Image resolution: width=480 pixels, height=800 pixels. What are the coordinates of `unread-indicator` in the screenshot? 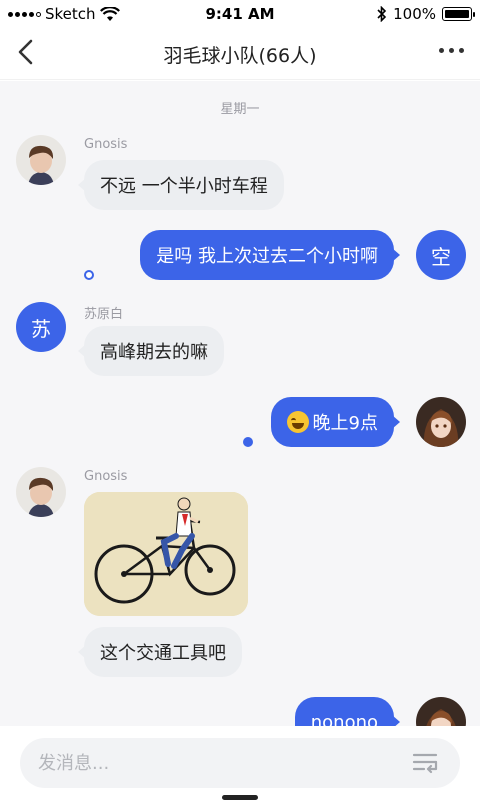 It's located at (89, 275).